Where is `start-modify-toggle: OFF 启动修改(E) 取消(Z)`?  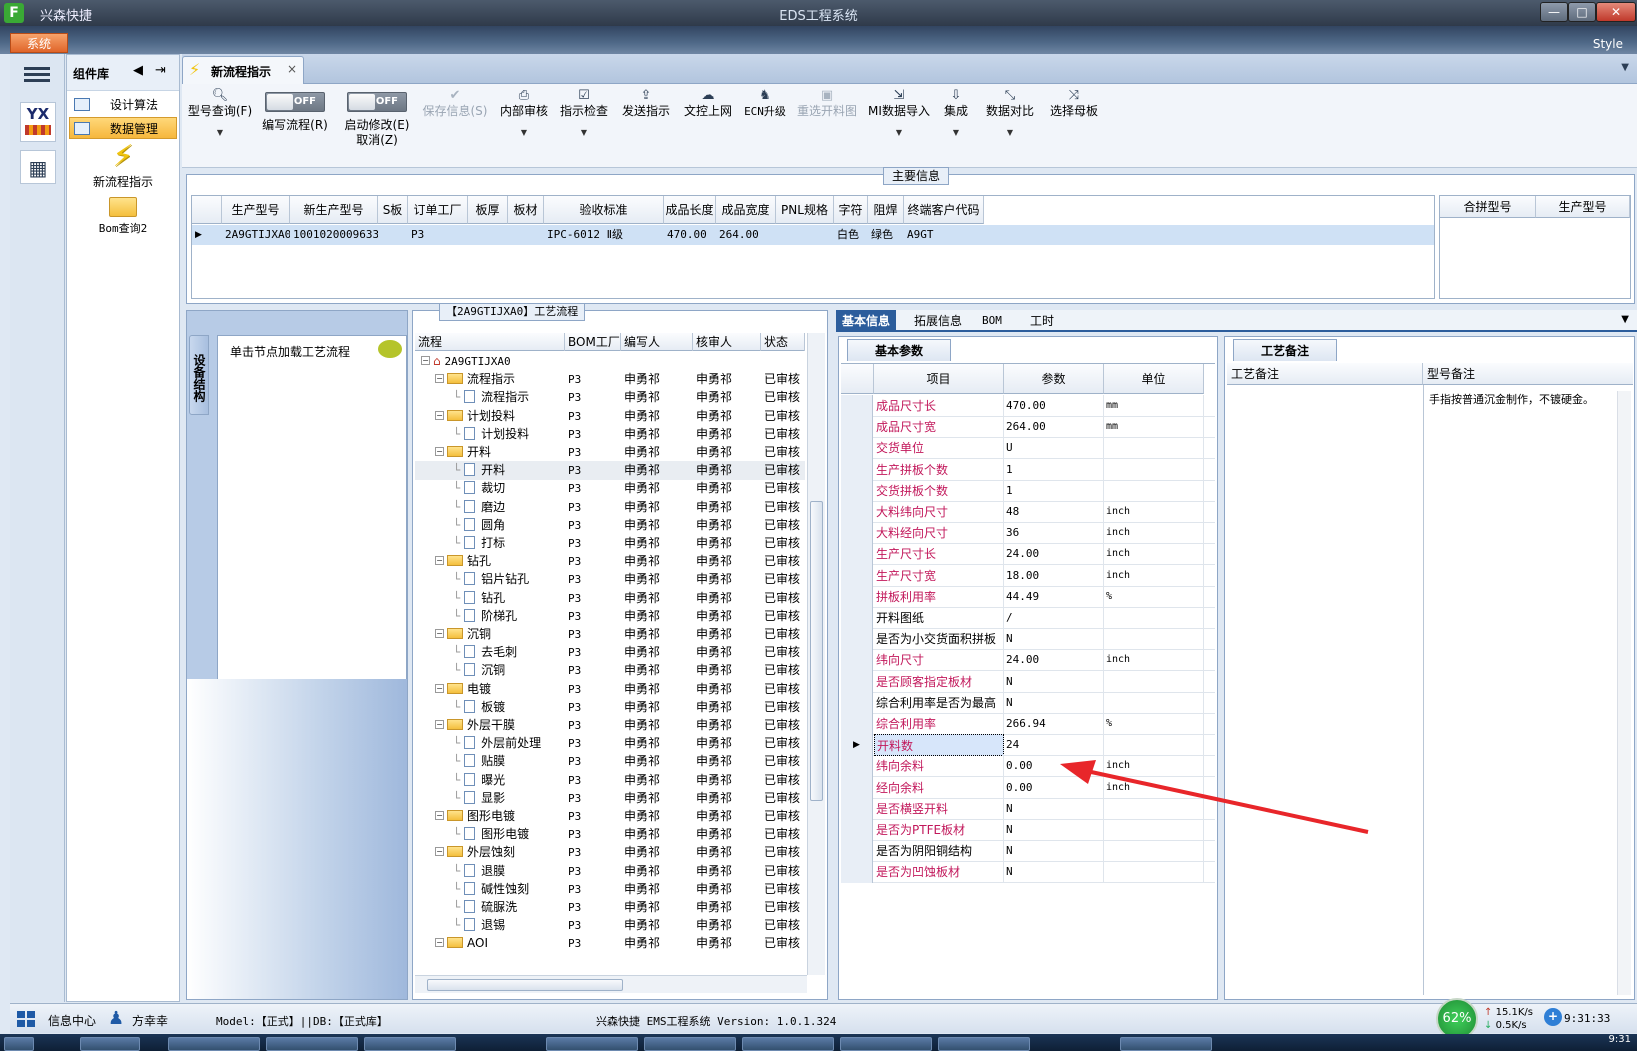 start-modify-toggle: OFF 启动修改(E) 取消(Z) is located at coordinates (377, 120).